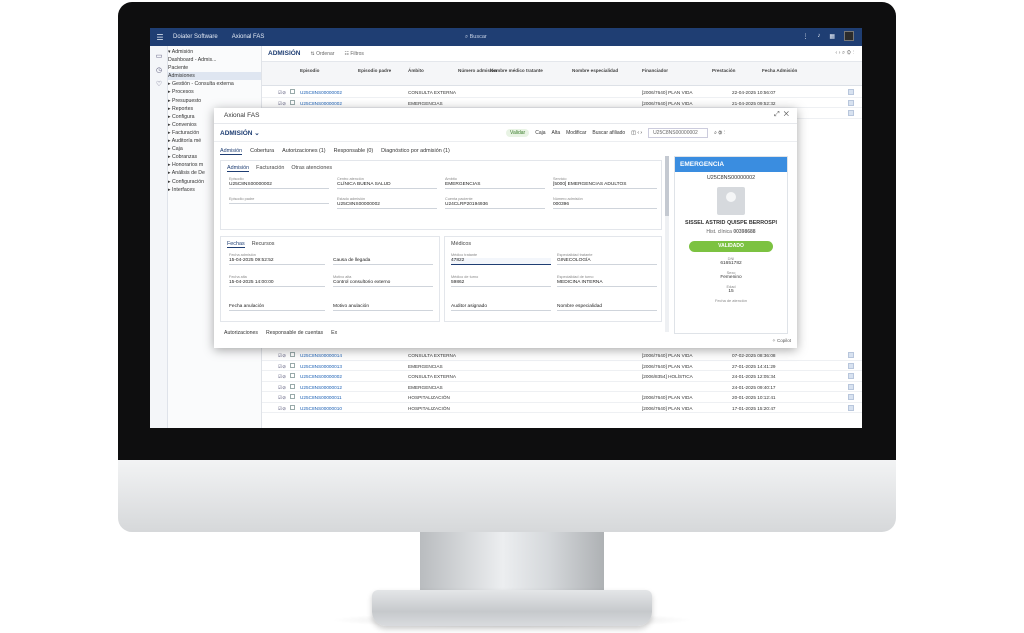 The image size is (1024, 633). I want to click on causa-field: Causa de llegada, so click(383, 259).